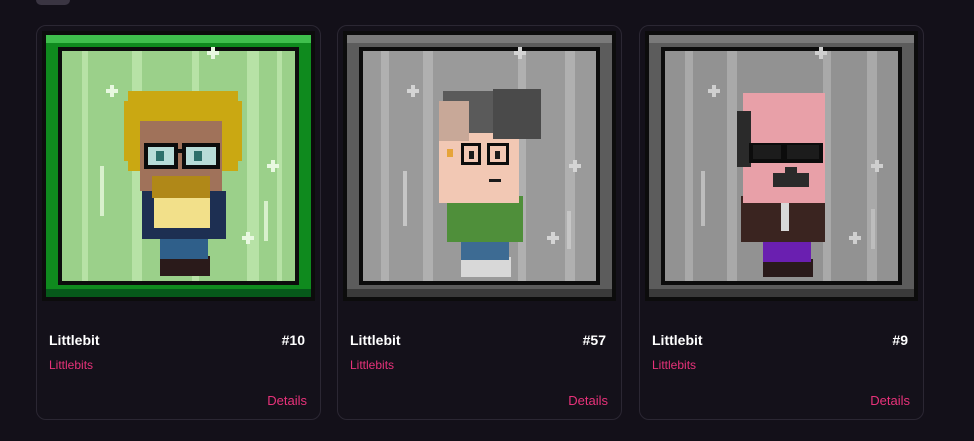 This screenshot has width=974, height=441. I want to click on nft-number: #9, so click(900, 340).